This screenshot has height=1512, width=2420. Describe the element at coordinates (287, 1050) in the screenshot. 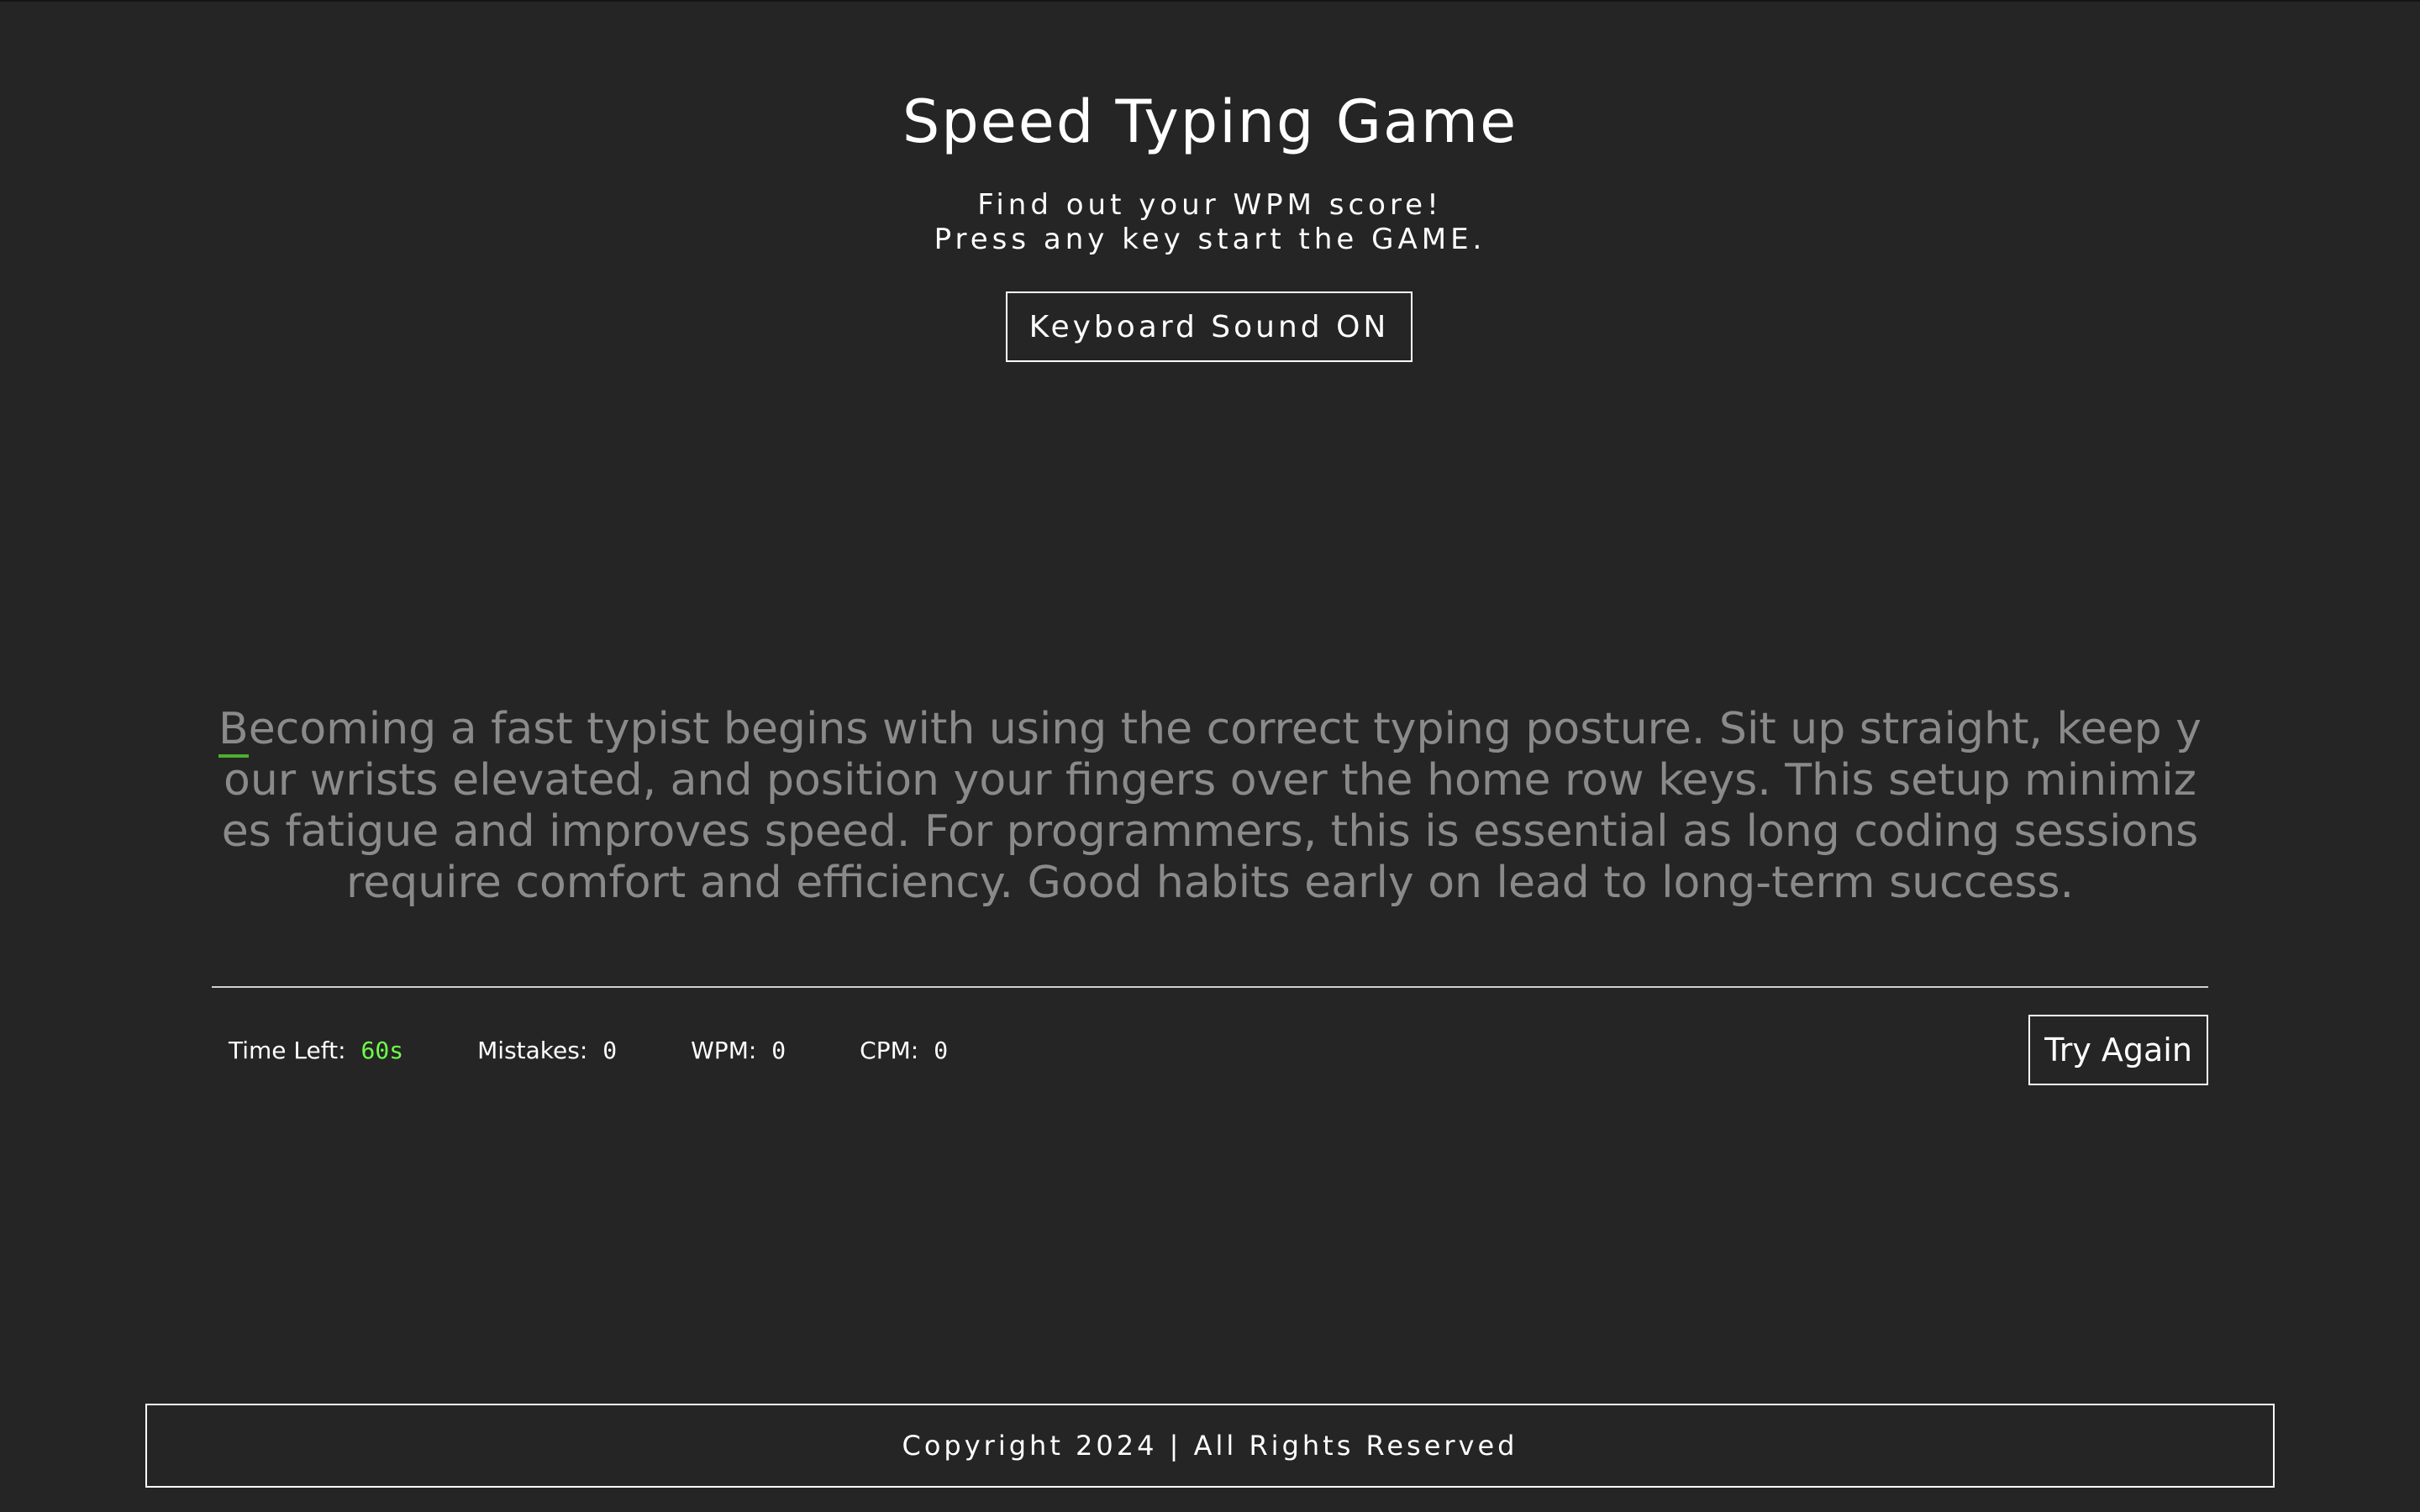

I see `time-left-label: Time Left:` at that location.